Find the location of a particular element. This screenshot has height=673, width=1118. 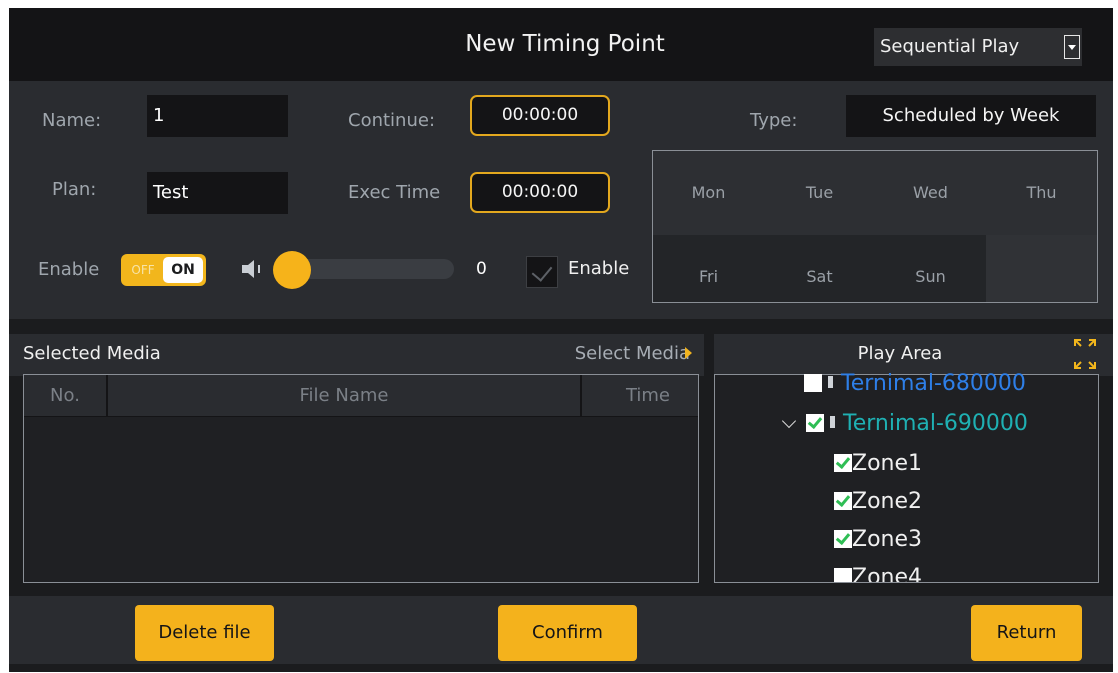

tree-item-label: Zone3 is located at coordinates (887, 539).